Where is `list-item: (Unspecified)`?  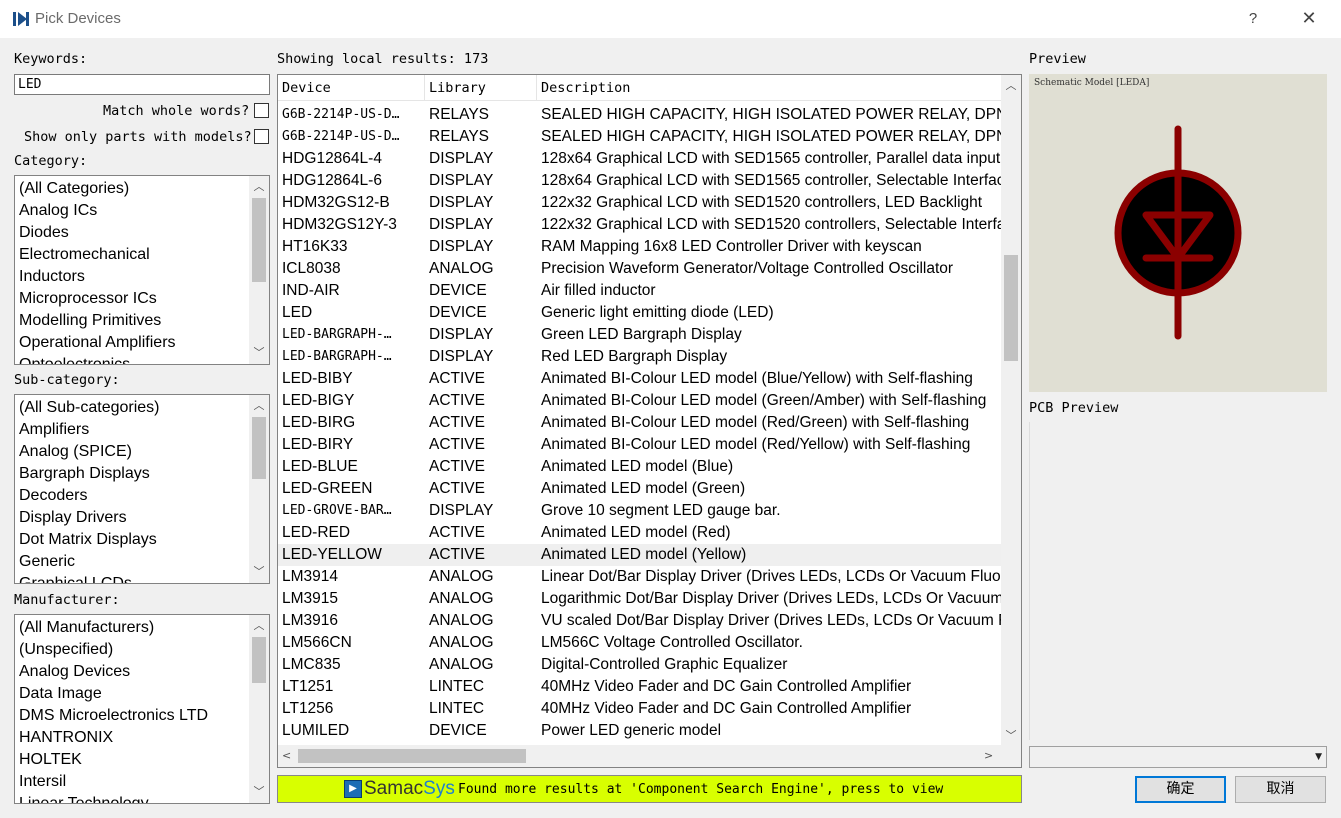 list-item: (Unspecified) is located at coordinates (113, 650).